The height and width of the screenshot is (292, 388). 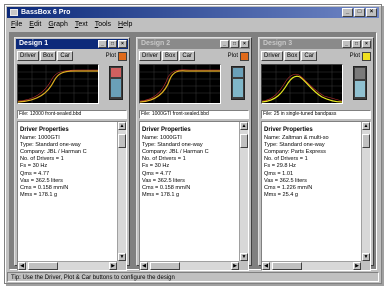 I want to click on property-line: Name: Zaltman & multi-so, so click(x=296, y=138).